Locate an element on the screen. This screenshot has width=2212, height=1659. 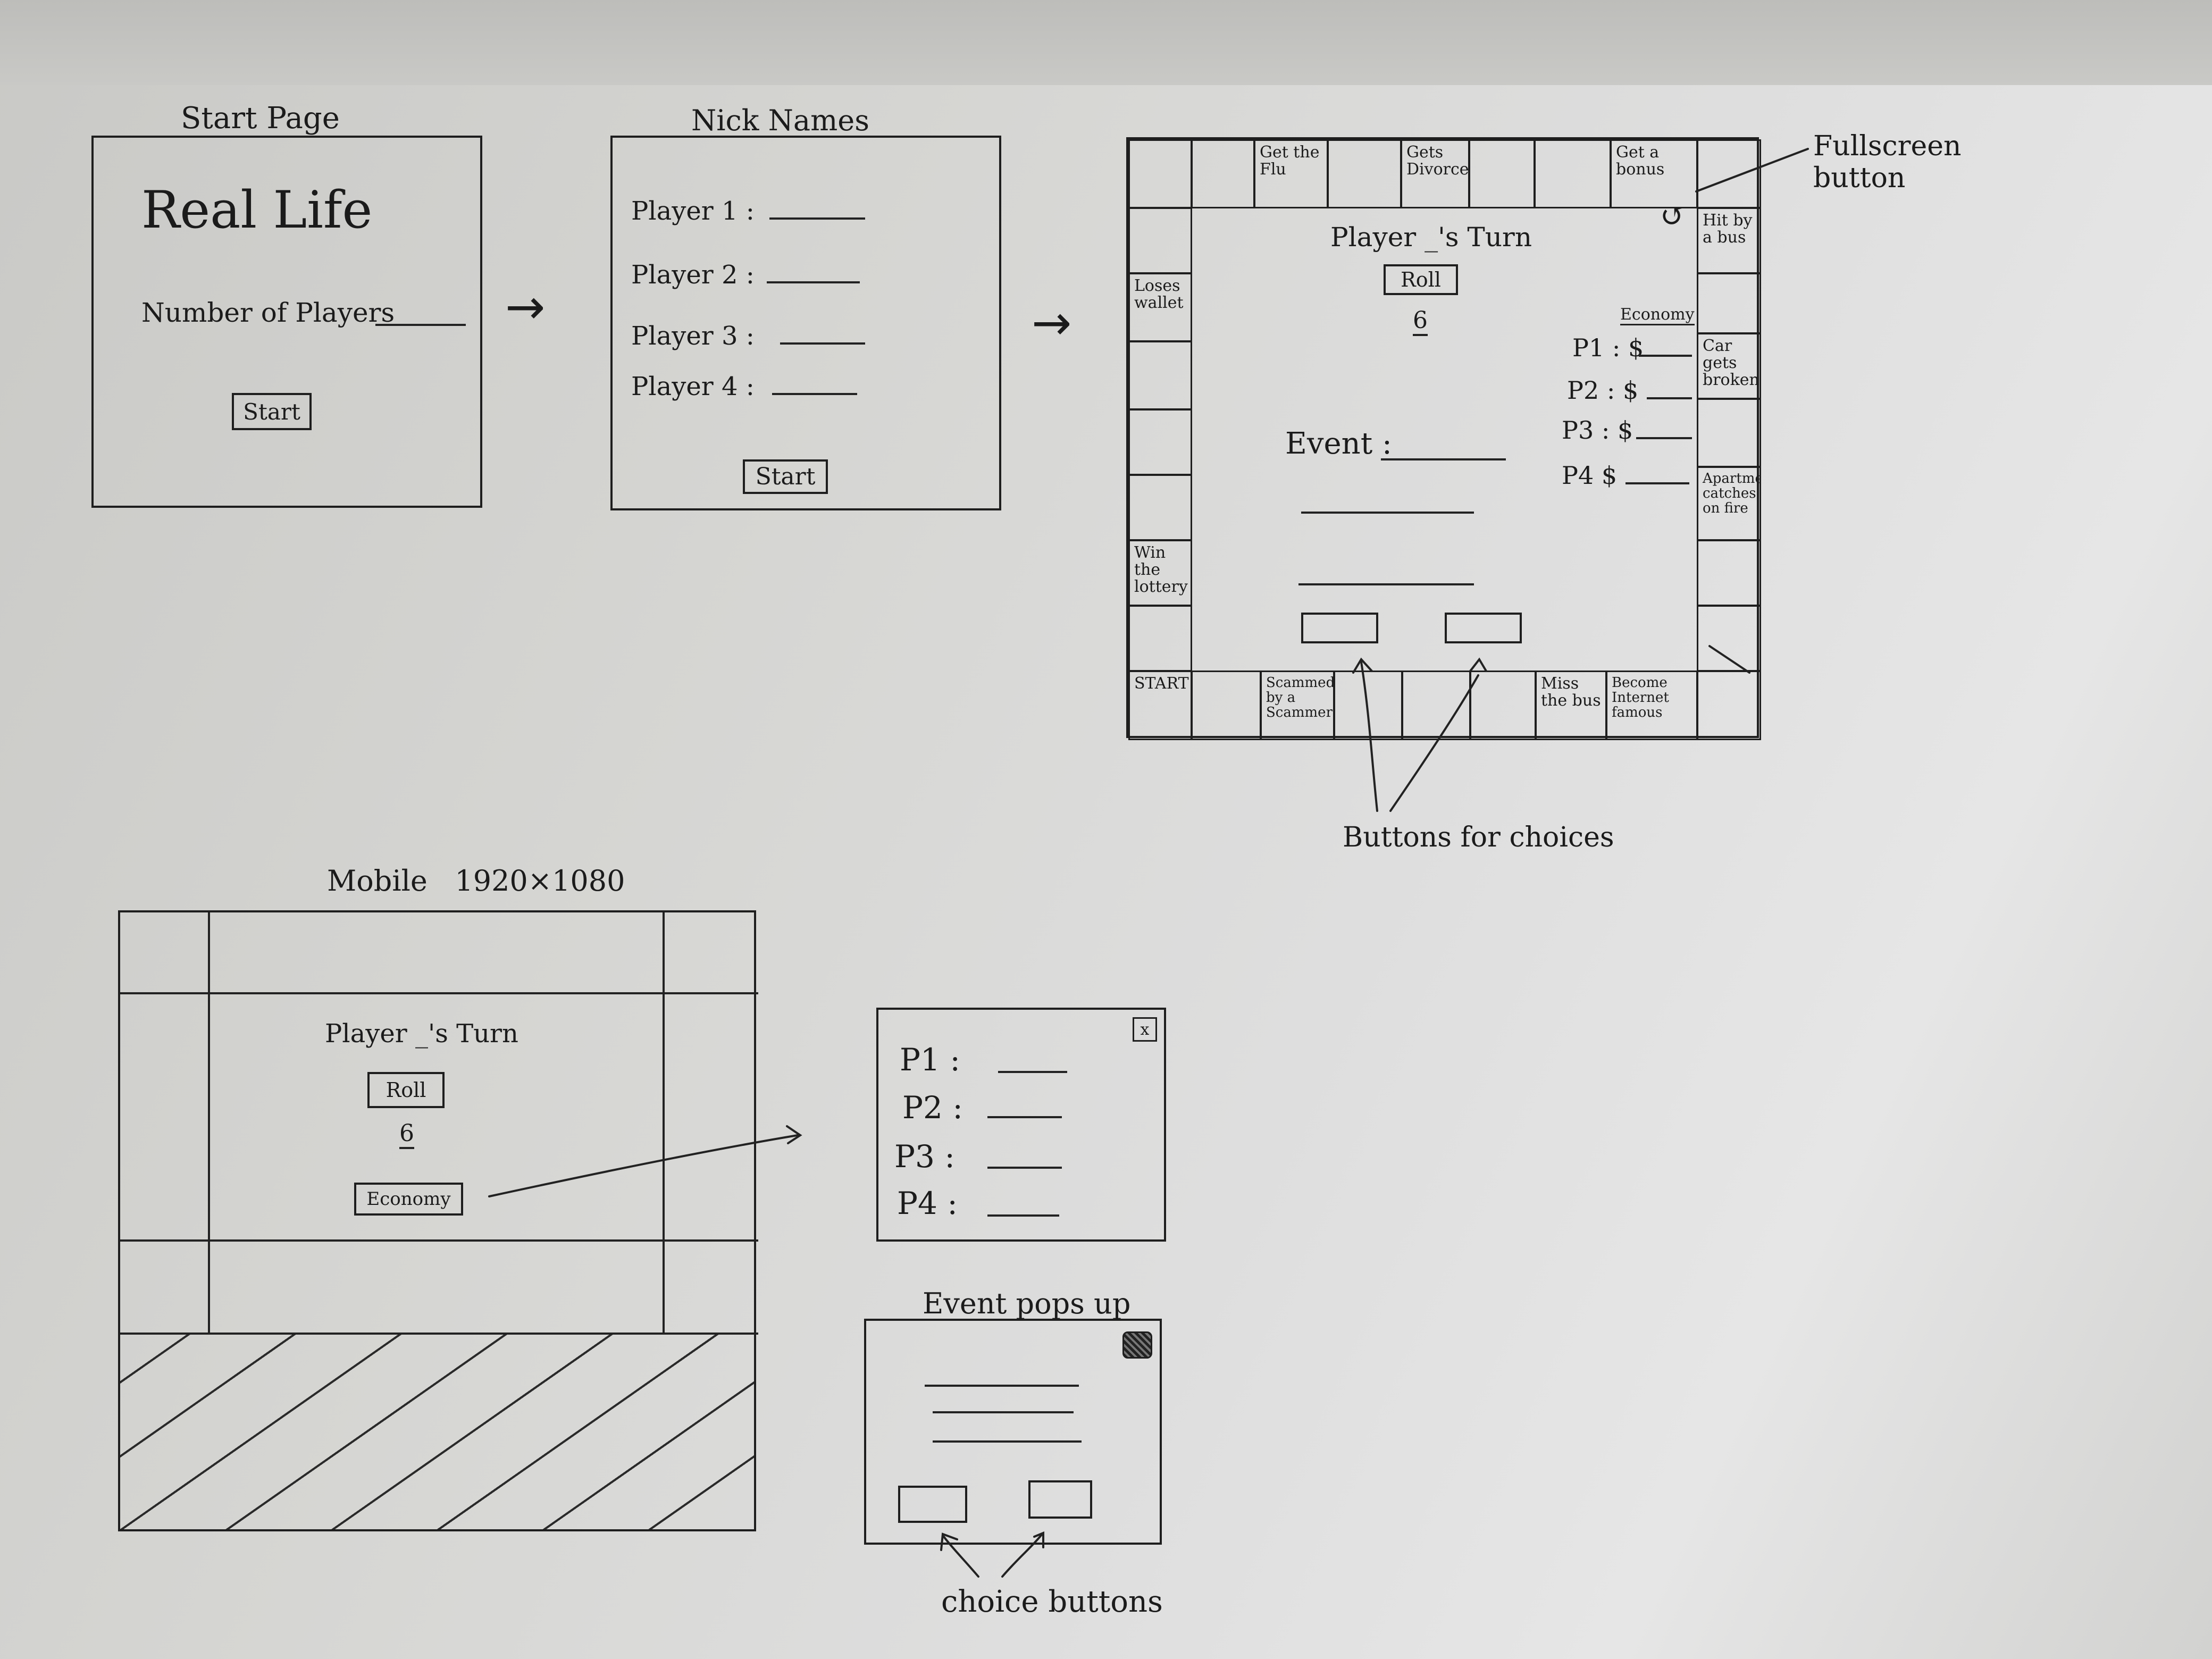
economy-p3-label: P3 : is located at coordinates (924, 1156).